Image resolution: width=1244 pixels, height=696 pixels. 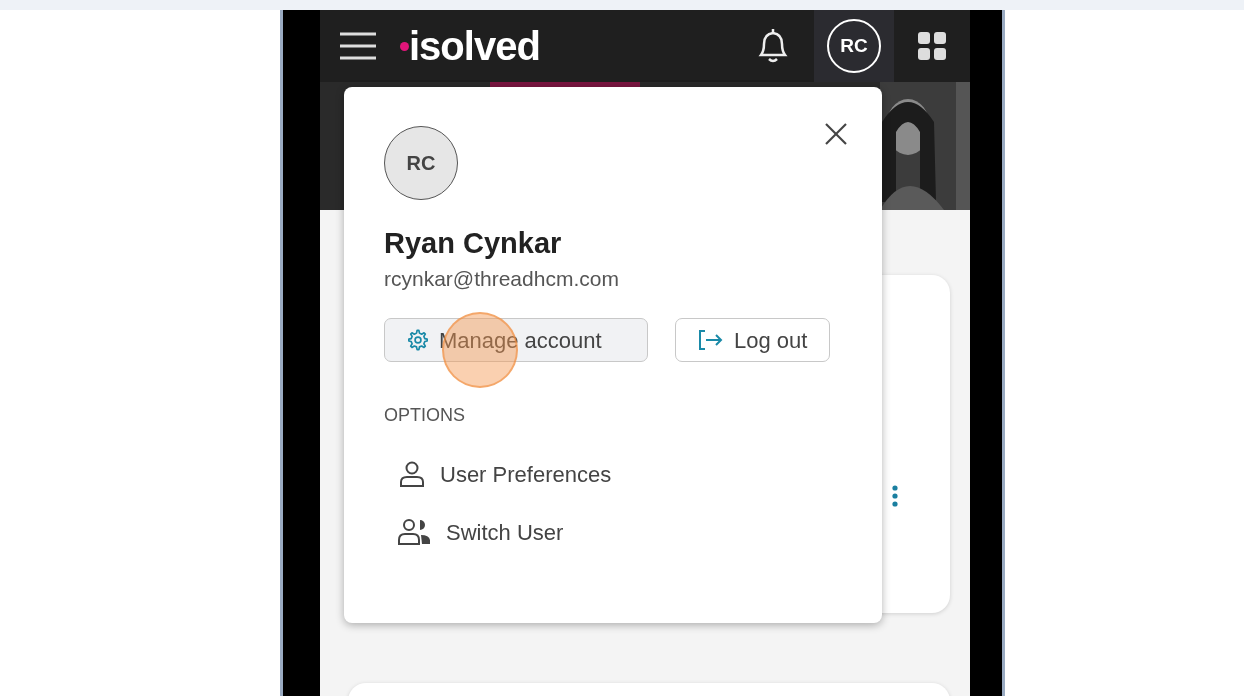 I want to click on menu-icon, so click(x=358, y=46).